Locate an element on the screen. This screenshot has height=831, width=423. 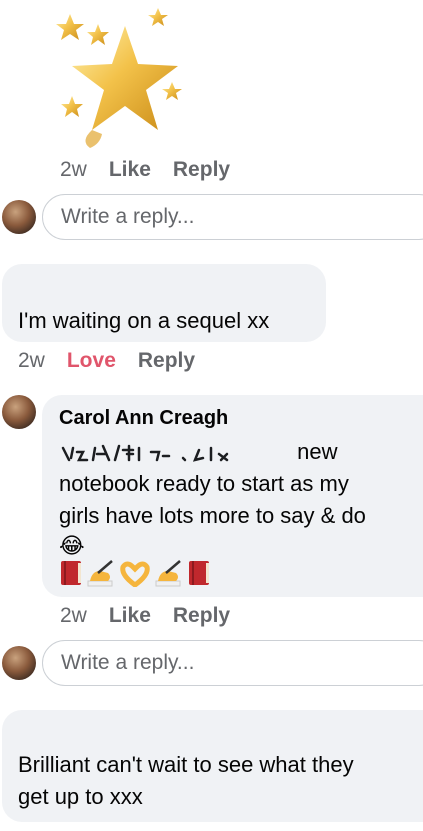
comment-text-line: new is located at coordinates (198, 451).